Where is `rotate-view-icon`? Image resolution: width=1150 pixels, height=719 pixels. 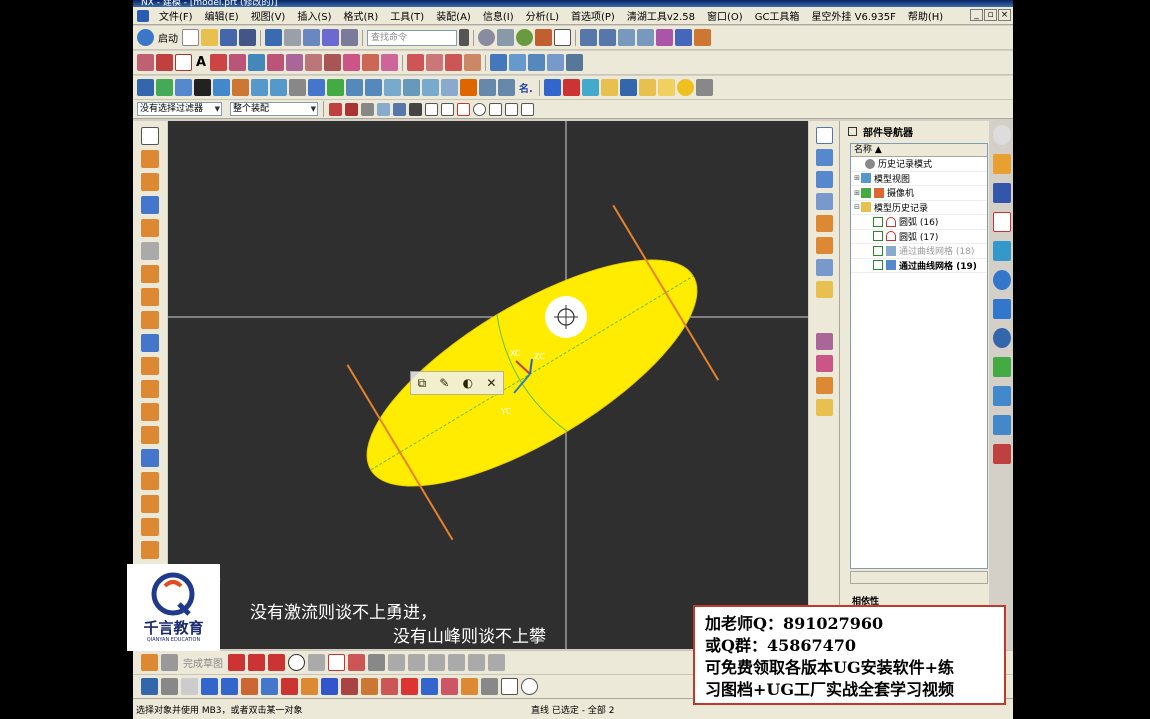 rotate-view-icon is located at coordinates (505, 37).